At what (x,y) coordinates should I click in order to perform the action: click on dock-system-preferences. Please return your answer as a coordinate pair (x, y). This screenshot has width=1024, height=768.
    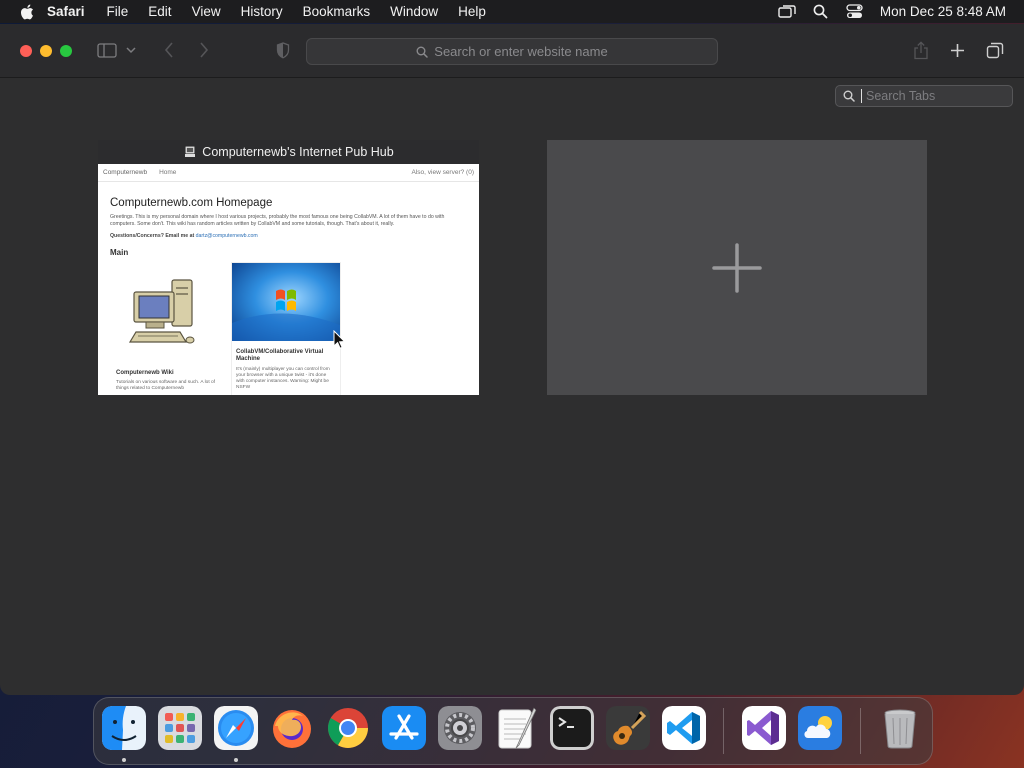
    Looking at the image, I should click on (460, 728).